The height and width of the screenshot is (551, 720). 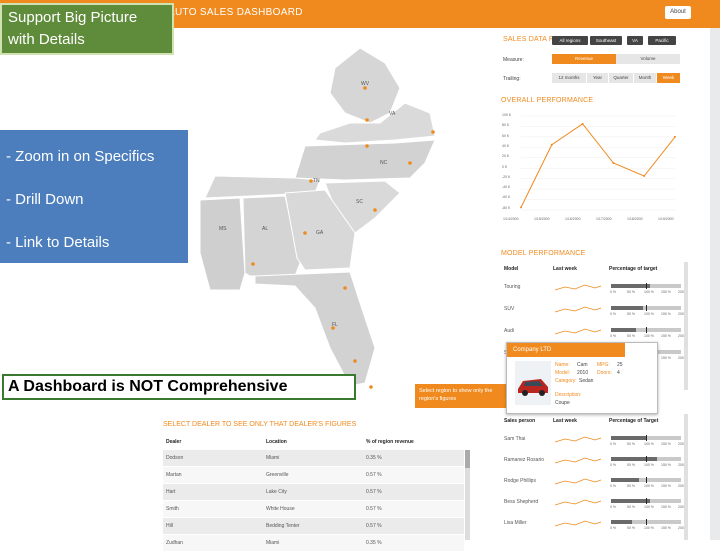 I want to click on dealer-name: Hart, so click(x=171, y=492).